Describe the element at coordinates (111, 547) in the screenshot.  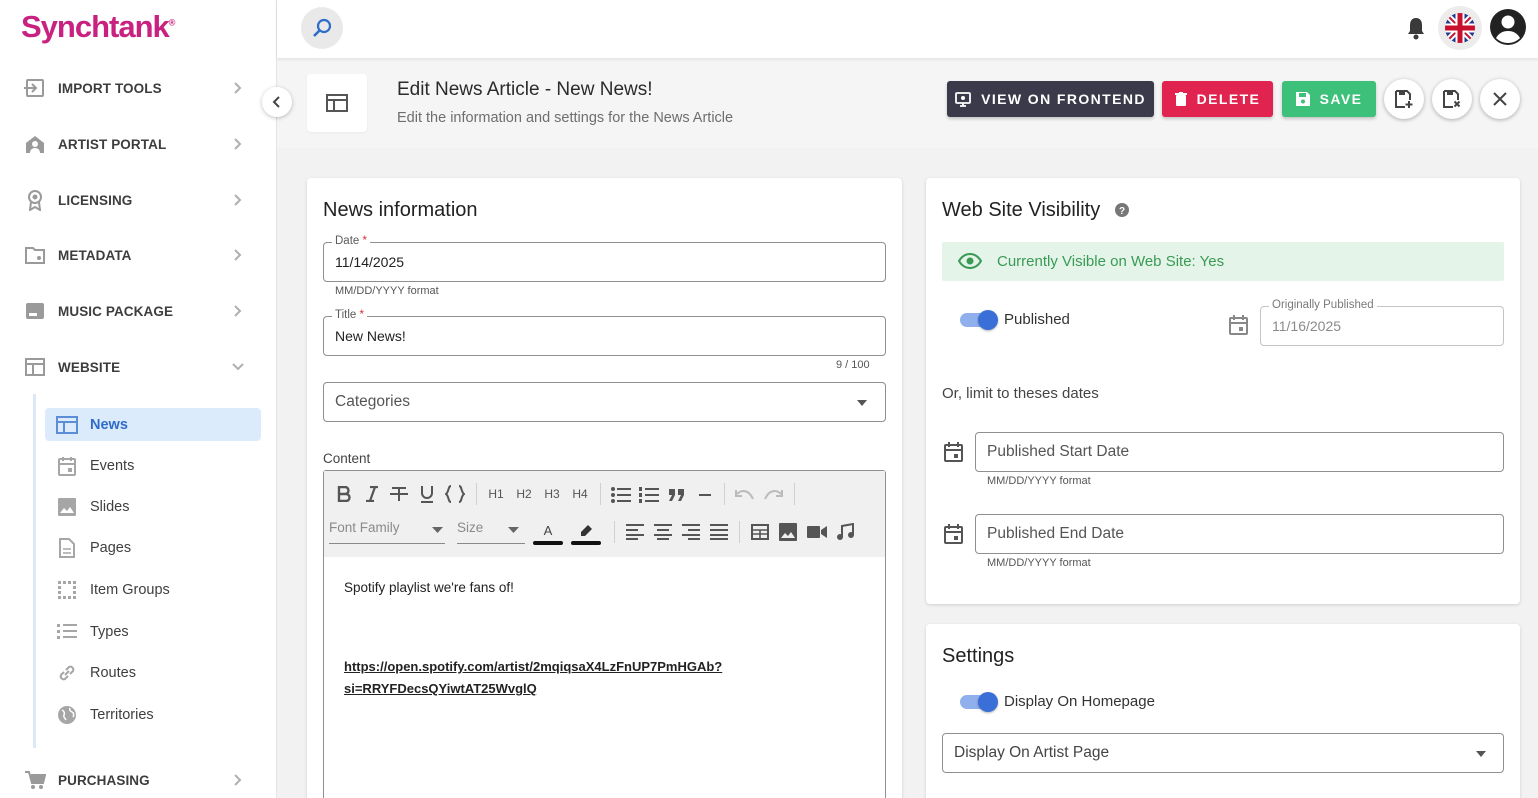
I see `sidebar-item-label: Pages` at that location.